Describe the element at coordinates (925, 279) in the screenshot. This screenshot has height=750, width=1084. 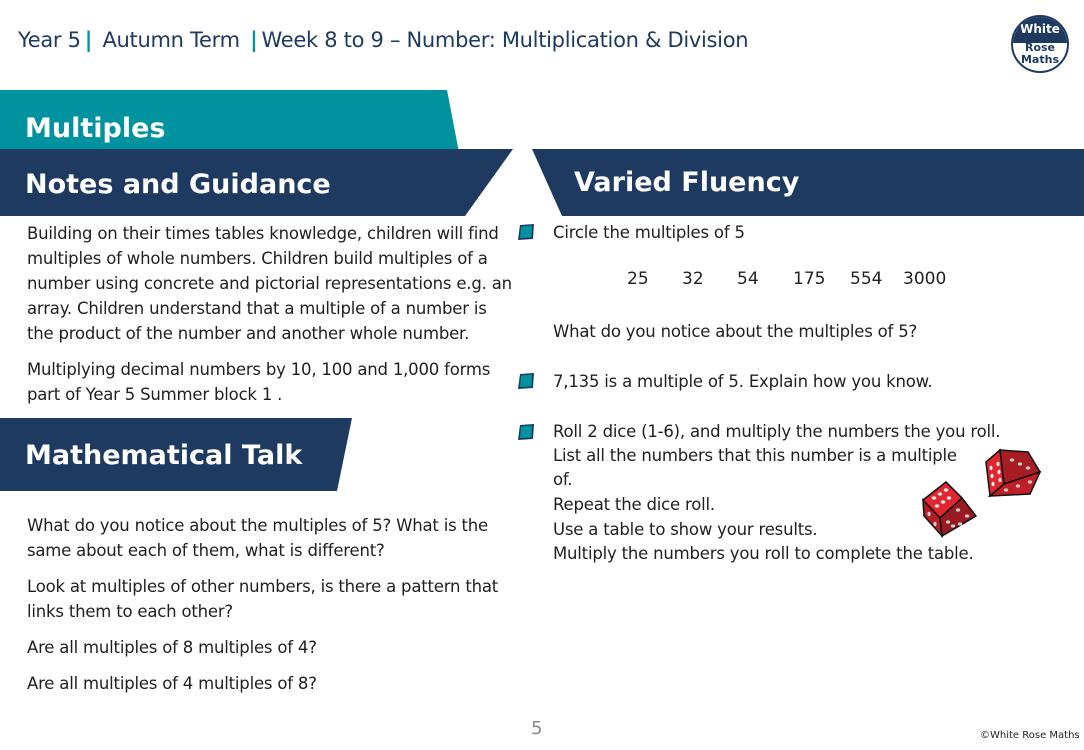
I see `number-item: 3000` at that location.